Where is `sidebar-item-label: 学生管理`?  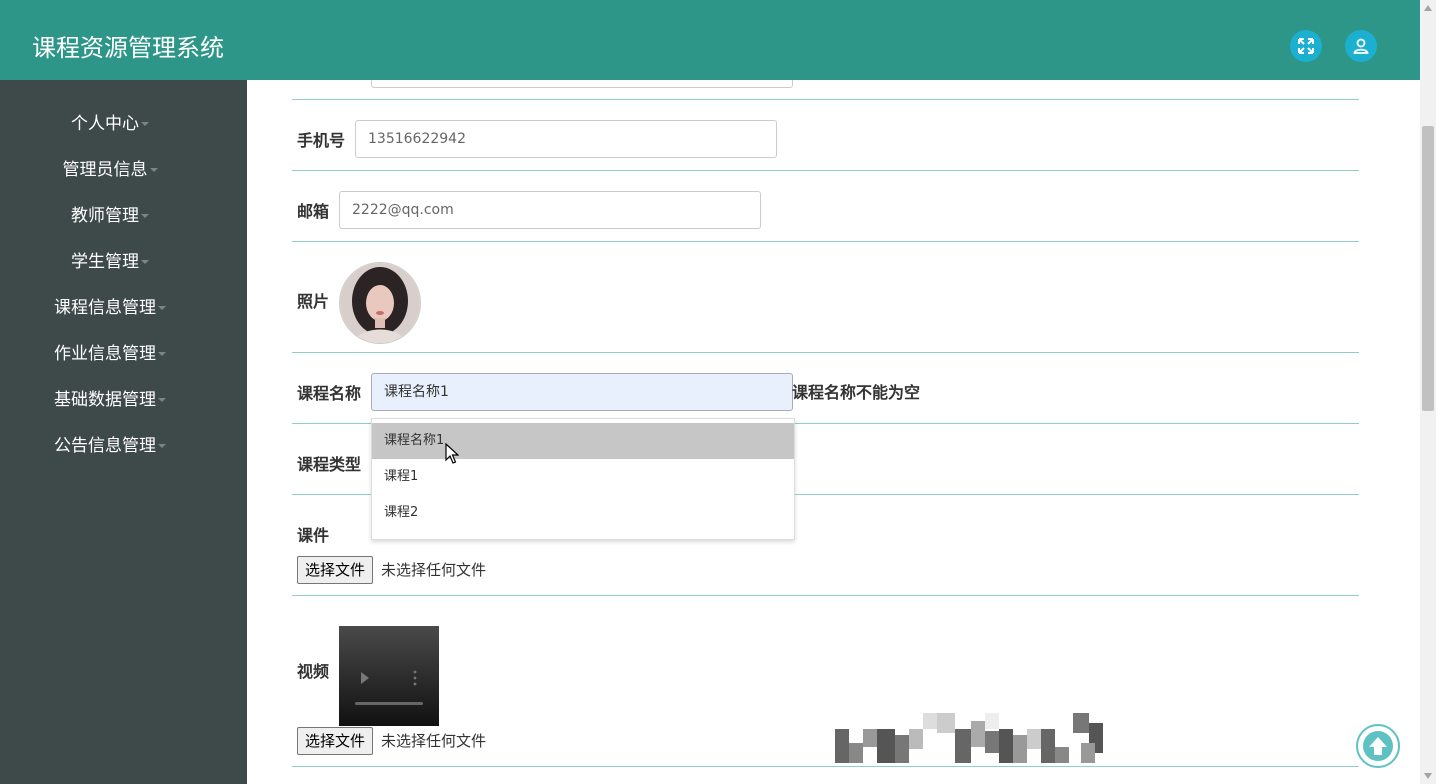 sidebar-item-label: 学生管理 is located at coordinates (105, 262).